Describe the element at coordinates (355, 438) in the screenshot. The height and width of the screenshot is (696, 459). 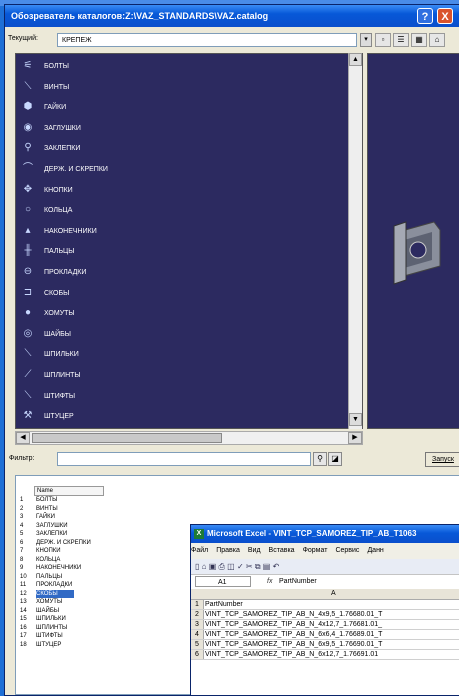
I see `scroll-right-icon: ▶` at that location.